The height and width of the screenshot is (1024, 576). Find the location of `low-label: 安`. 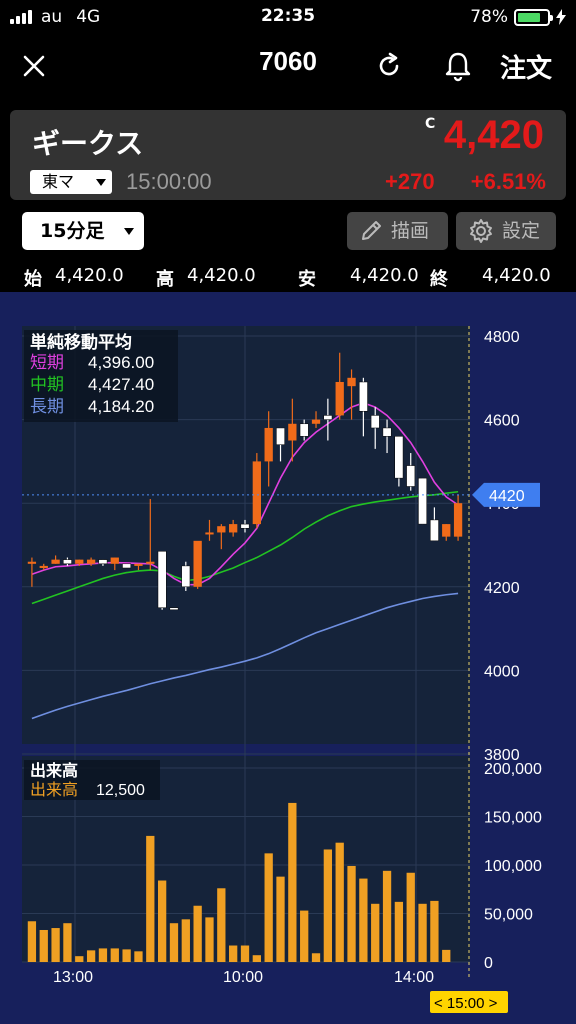

low-label: 安 is located at coordinates (307, 279).